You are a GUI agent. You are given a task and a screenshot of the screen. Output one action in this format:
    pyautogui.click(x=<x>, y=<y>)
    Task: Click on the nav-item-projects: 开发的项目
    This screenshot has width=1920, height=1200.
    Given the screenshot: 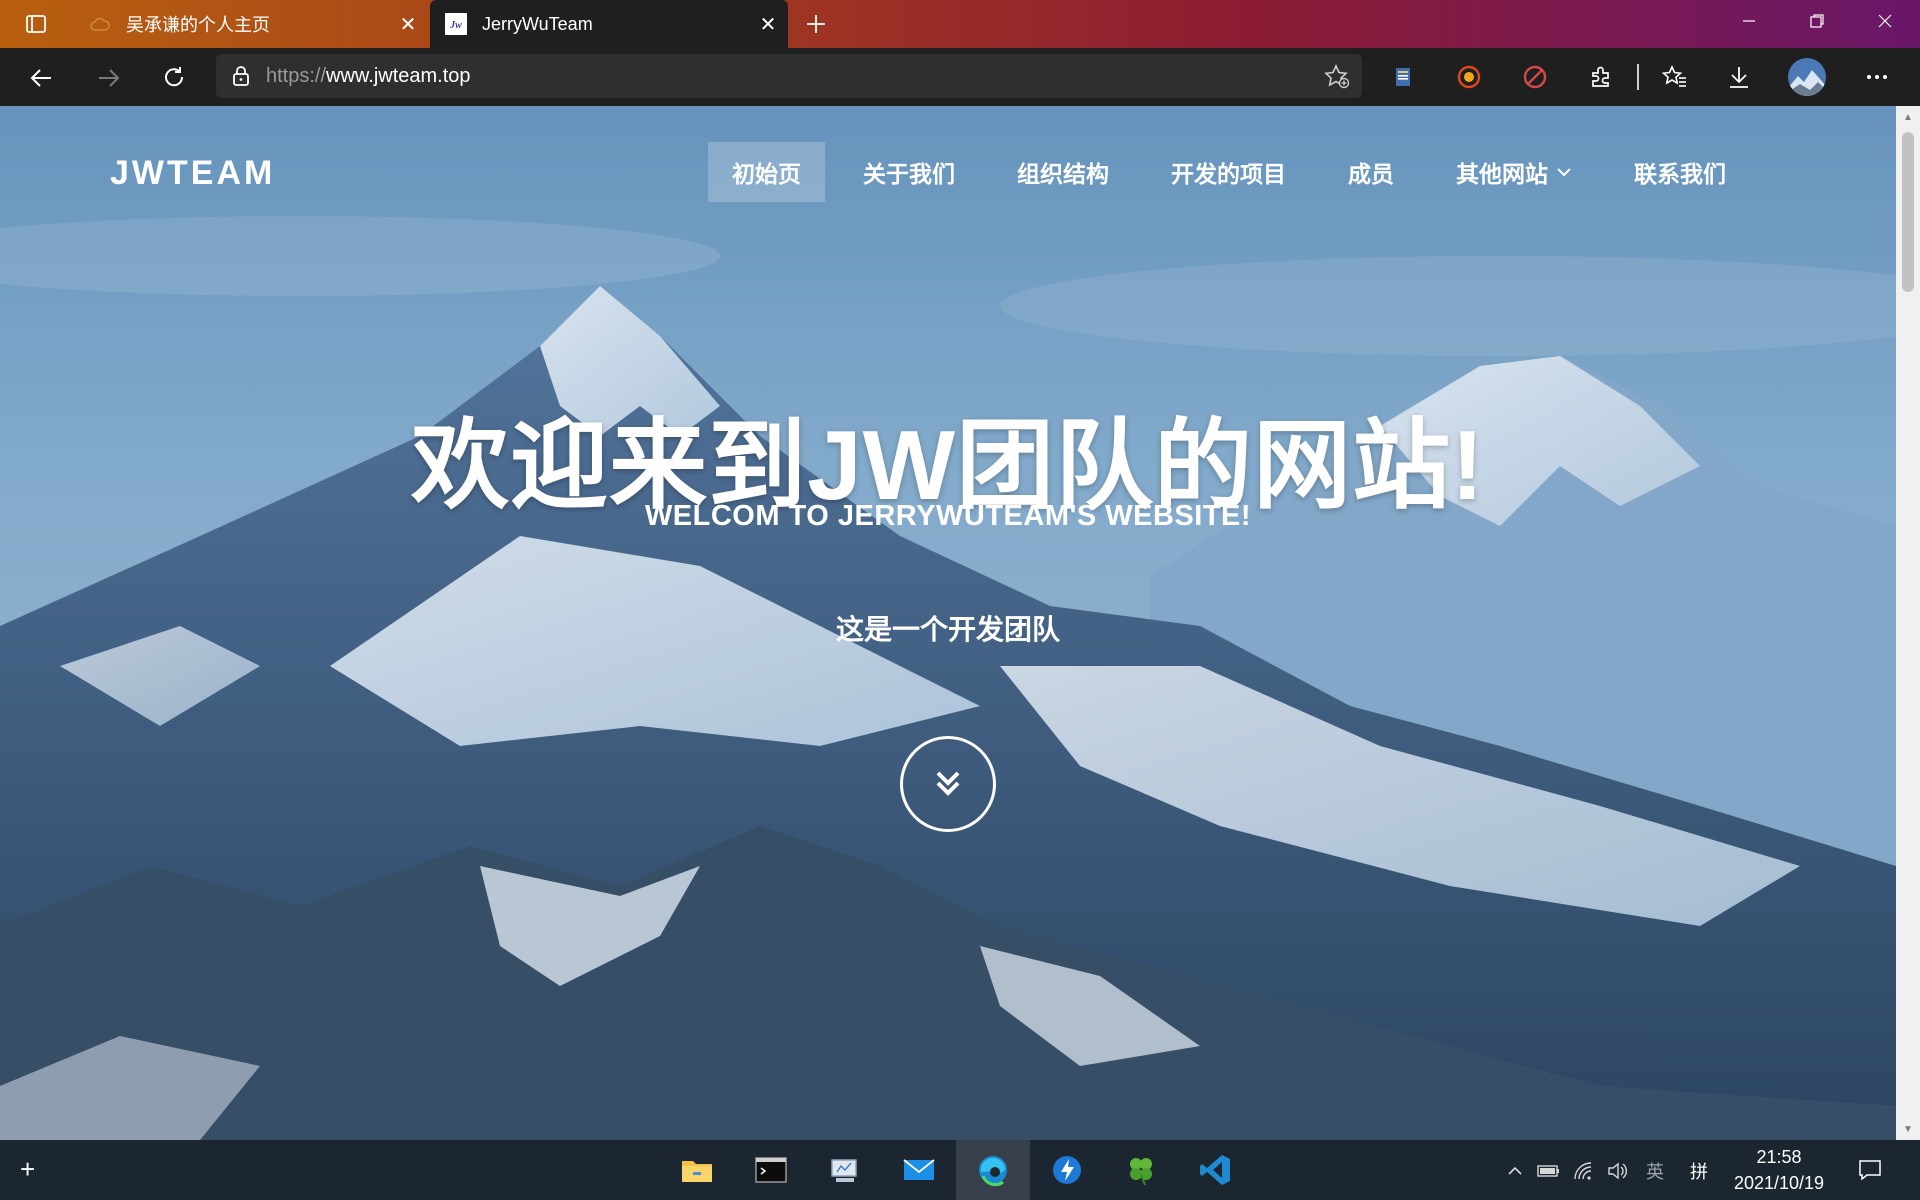 What is the action you would take?
    pyautogui.click(x=1228, y=172)
    